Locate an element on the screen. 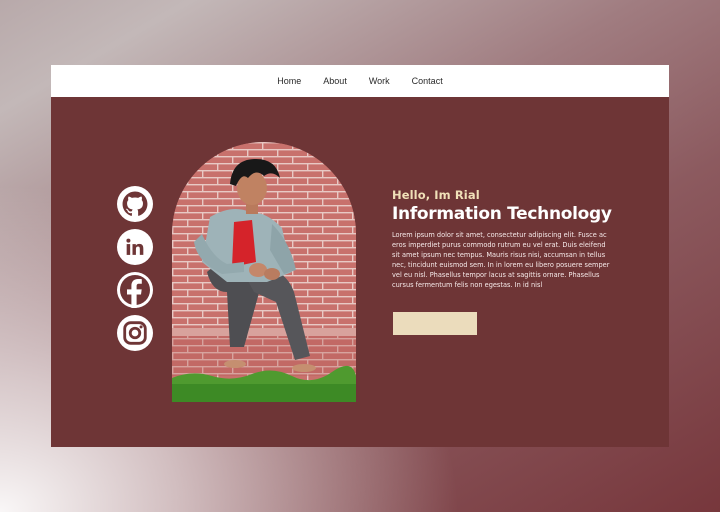  nav-contact-link: Contact is located at coordinates (427, 81).